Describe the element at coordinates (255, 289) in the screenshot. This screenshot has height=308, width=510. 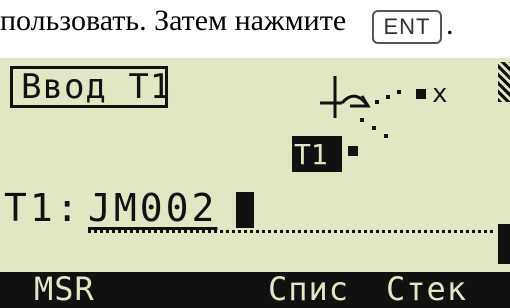
I see `softkey-bar: MSR Спис Стек` at that location.